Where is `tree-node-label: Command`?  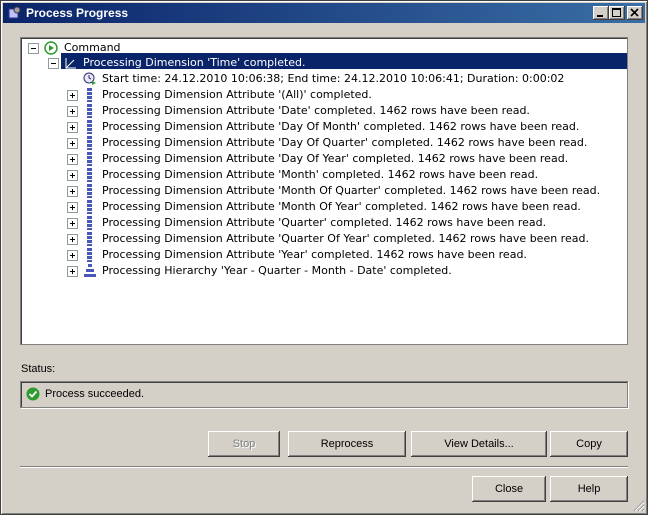 tree-node-label: Command is located at coordinates (92, 47).